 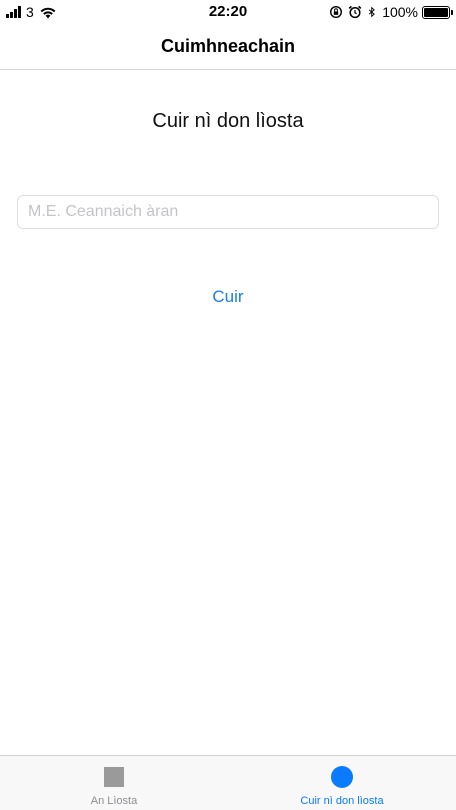 I want to click on bluetooth-icon, so click(x=372, y=12).